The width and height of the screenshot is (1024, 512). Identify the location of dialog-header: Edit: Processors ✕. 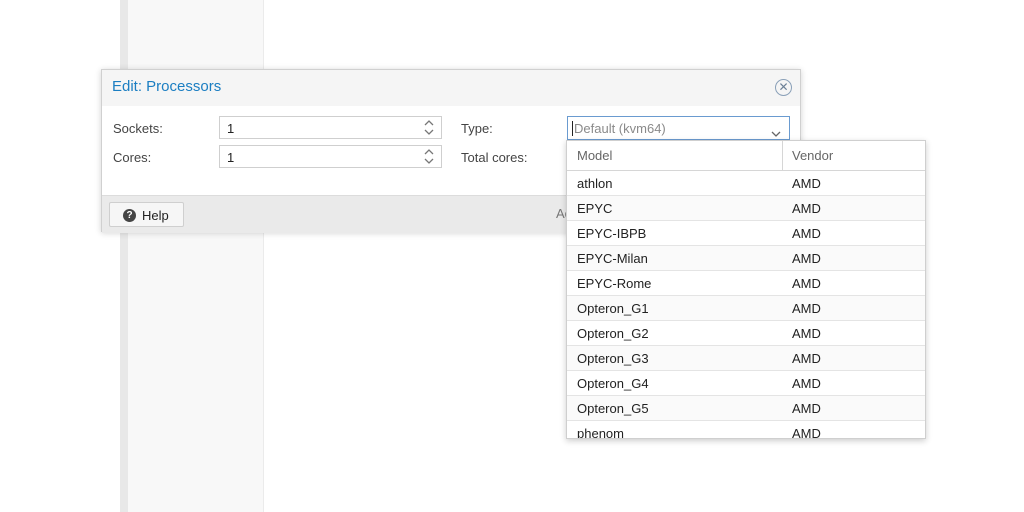
(451, 88).